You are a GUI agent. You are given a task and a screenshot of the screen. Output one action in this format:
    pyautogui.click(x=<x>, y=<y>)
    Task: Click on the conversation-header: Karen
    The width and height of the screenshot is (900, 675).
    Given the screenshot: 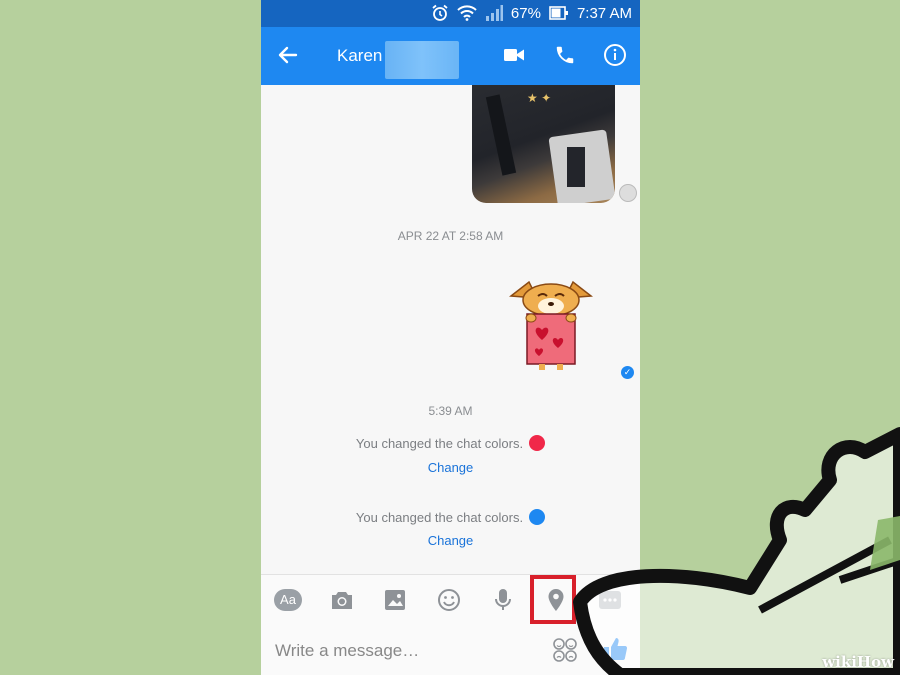 What is the action you would take?
    pyautogui.click(x=450, y=56)
    